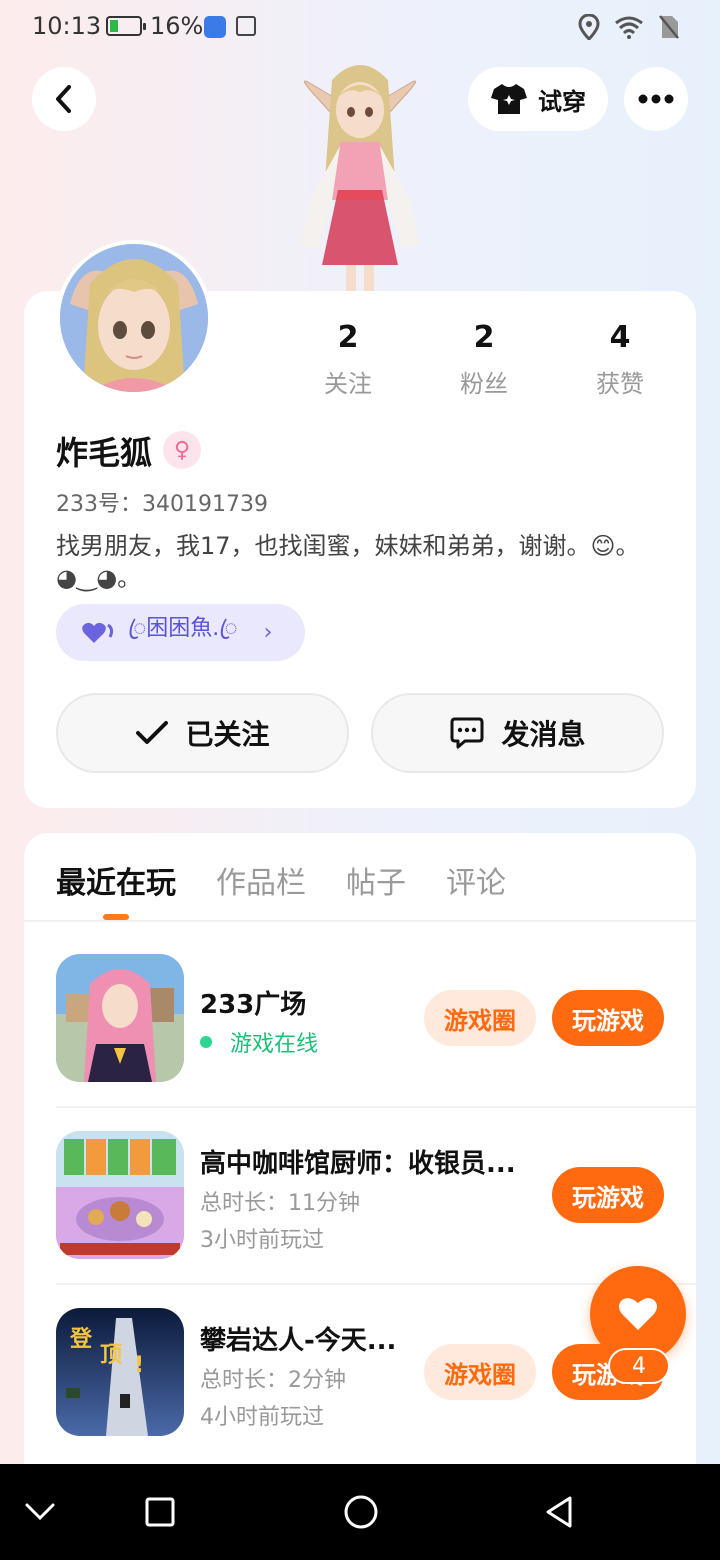  I want to click on no-sim-icon, so click(669, 27).